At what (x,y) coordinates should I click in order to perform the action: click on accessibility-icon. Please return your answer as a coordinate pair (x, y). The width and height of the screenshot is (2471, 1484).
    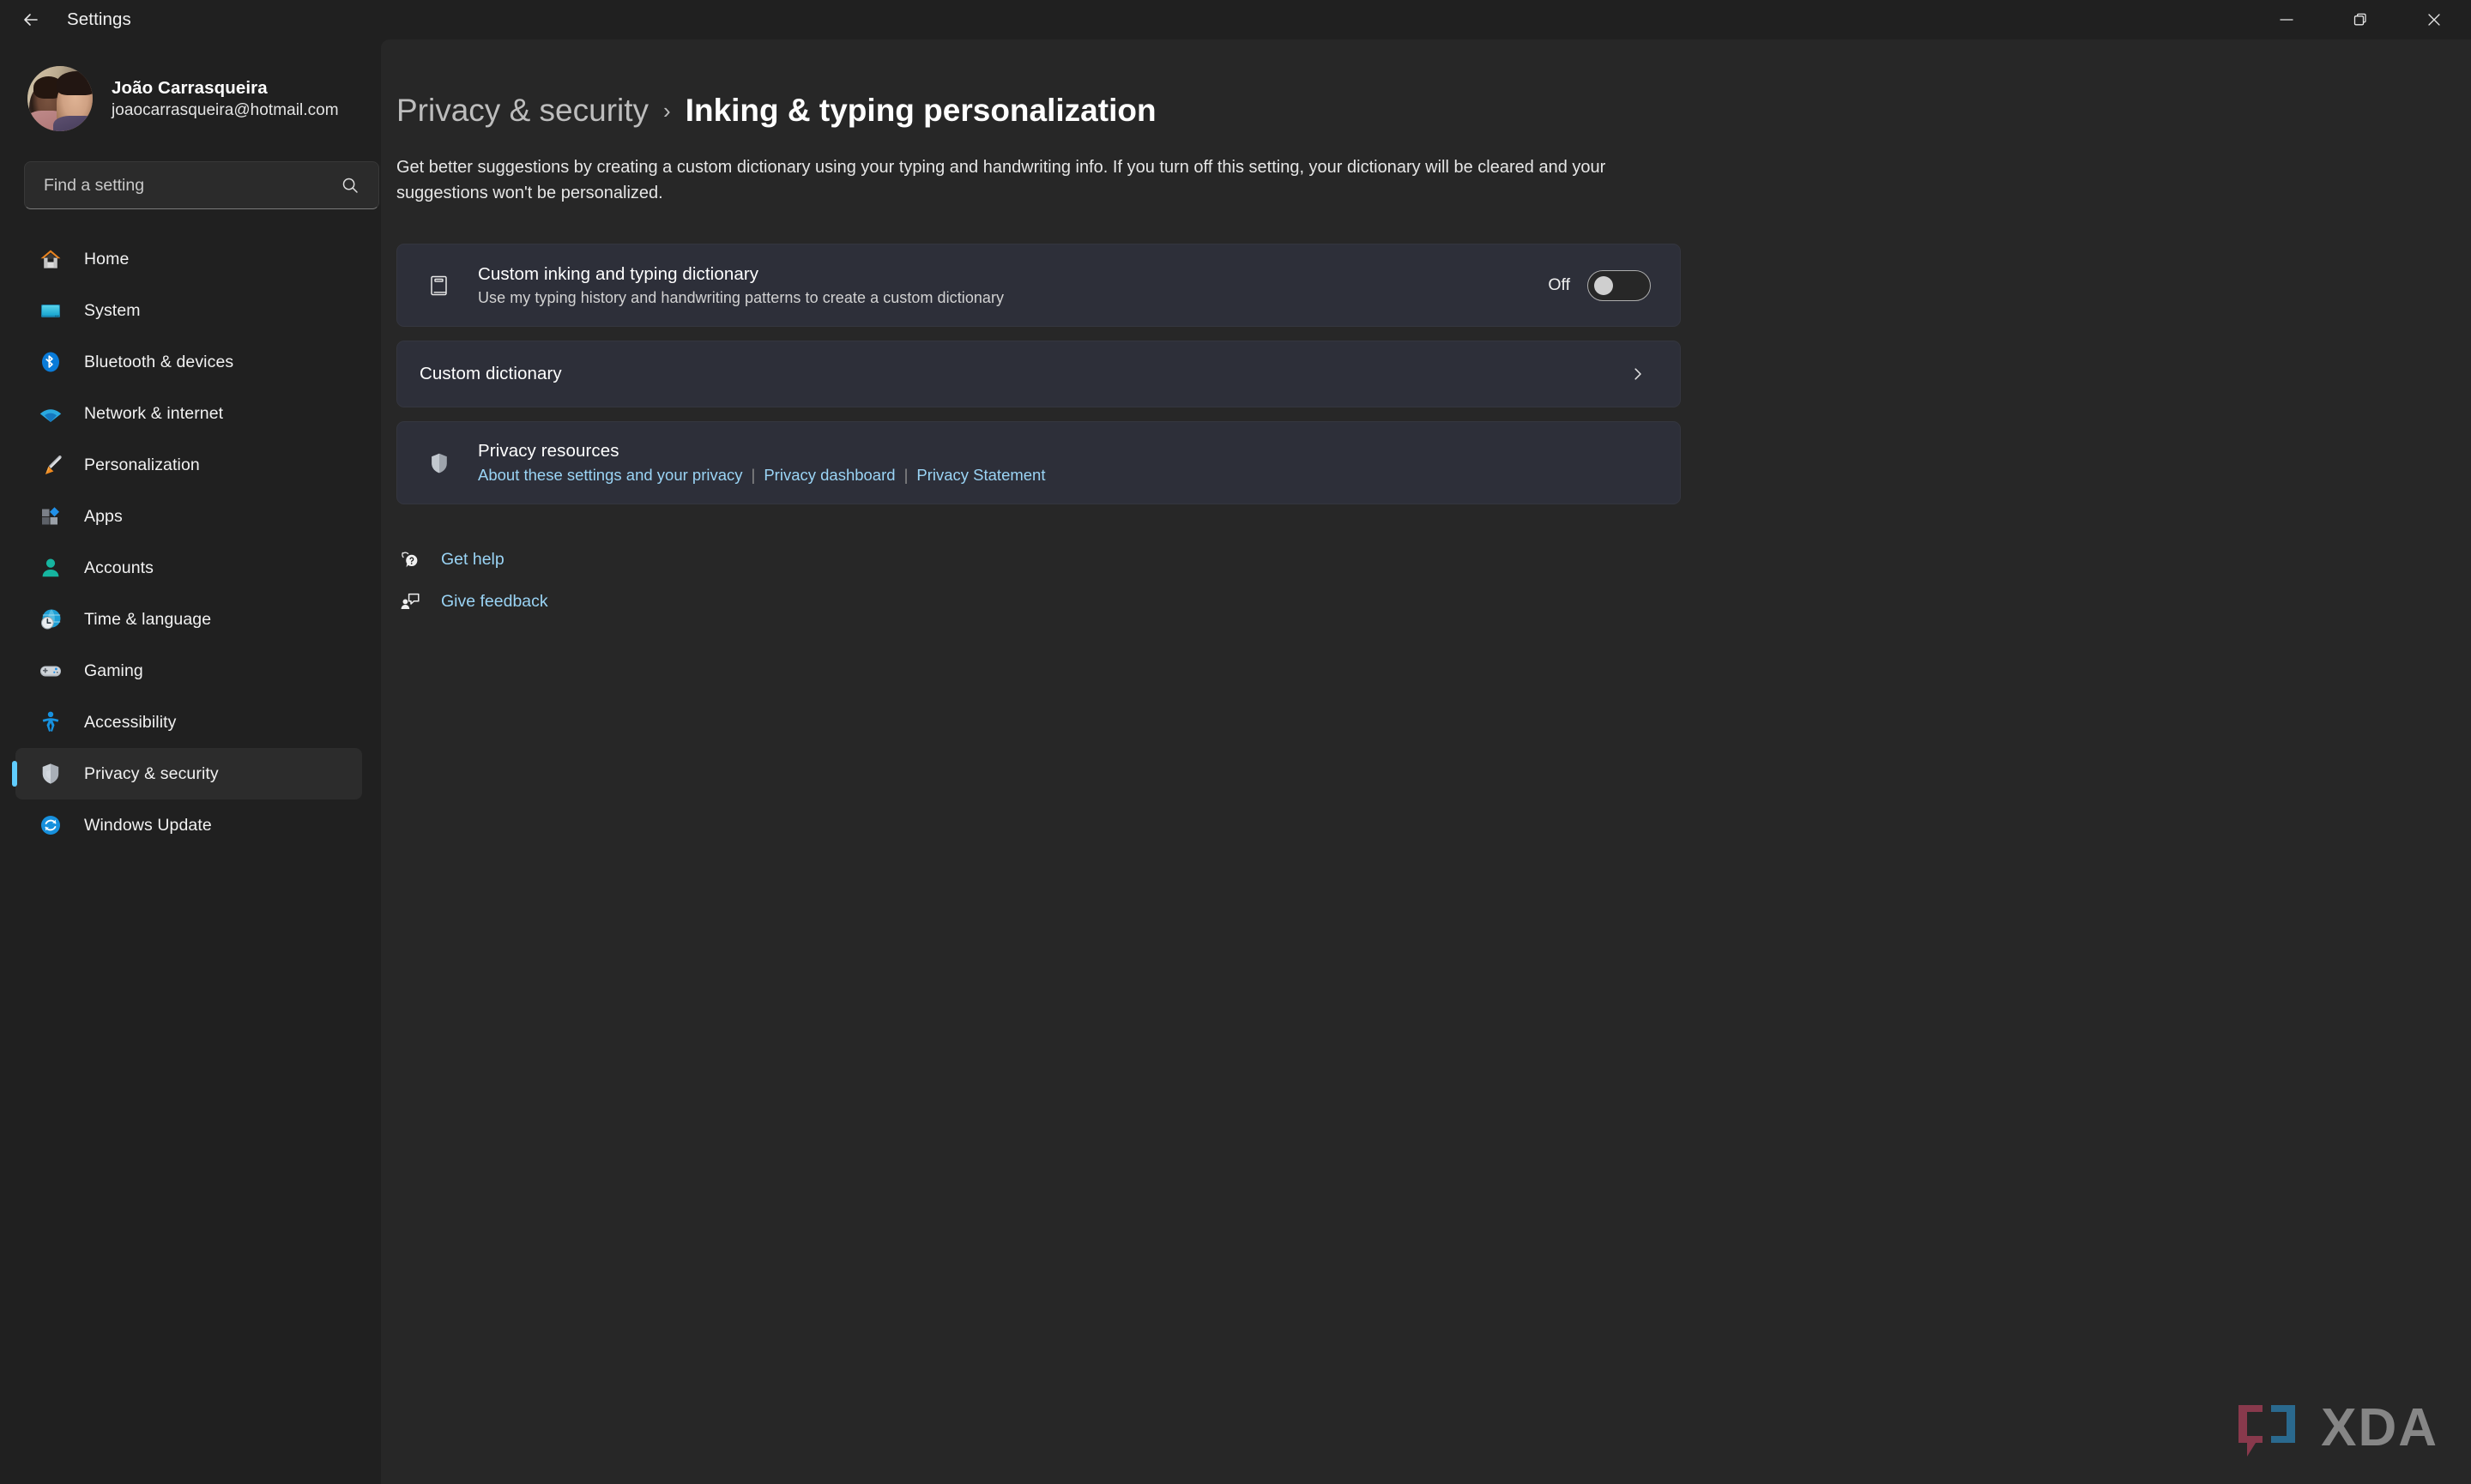
    Looking at the image, I should click on (50, 722).